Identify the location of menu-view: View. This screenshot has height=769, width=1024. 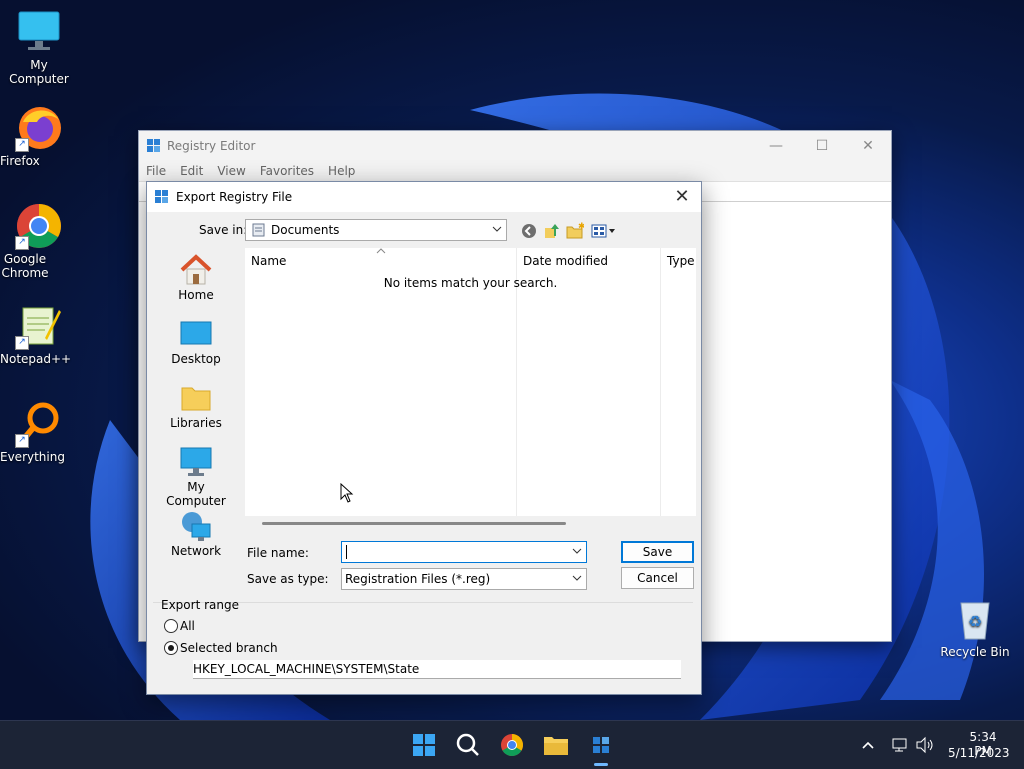
(231, 171).